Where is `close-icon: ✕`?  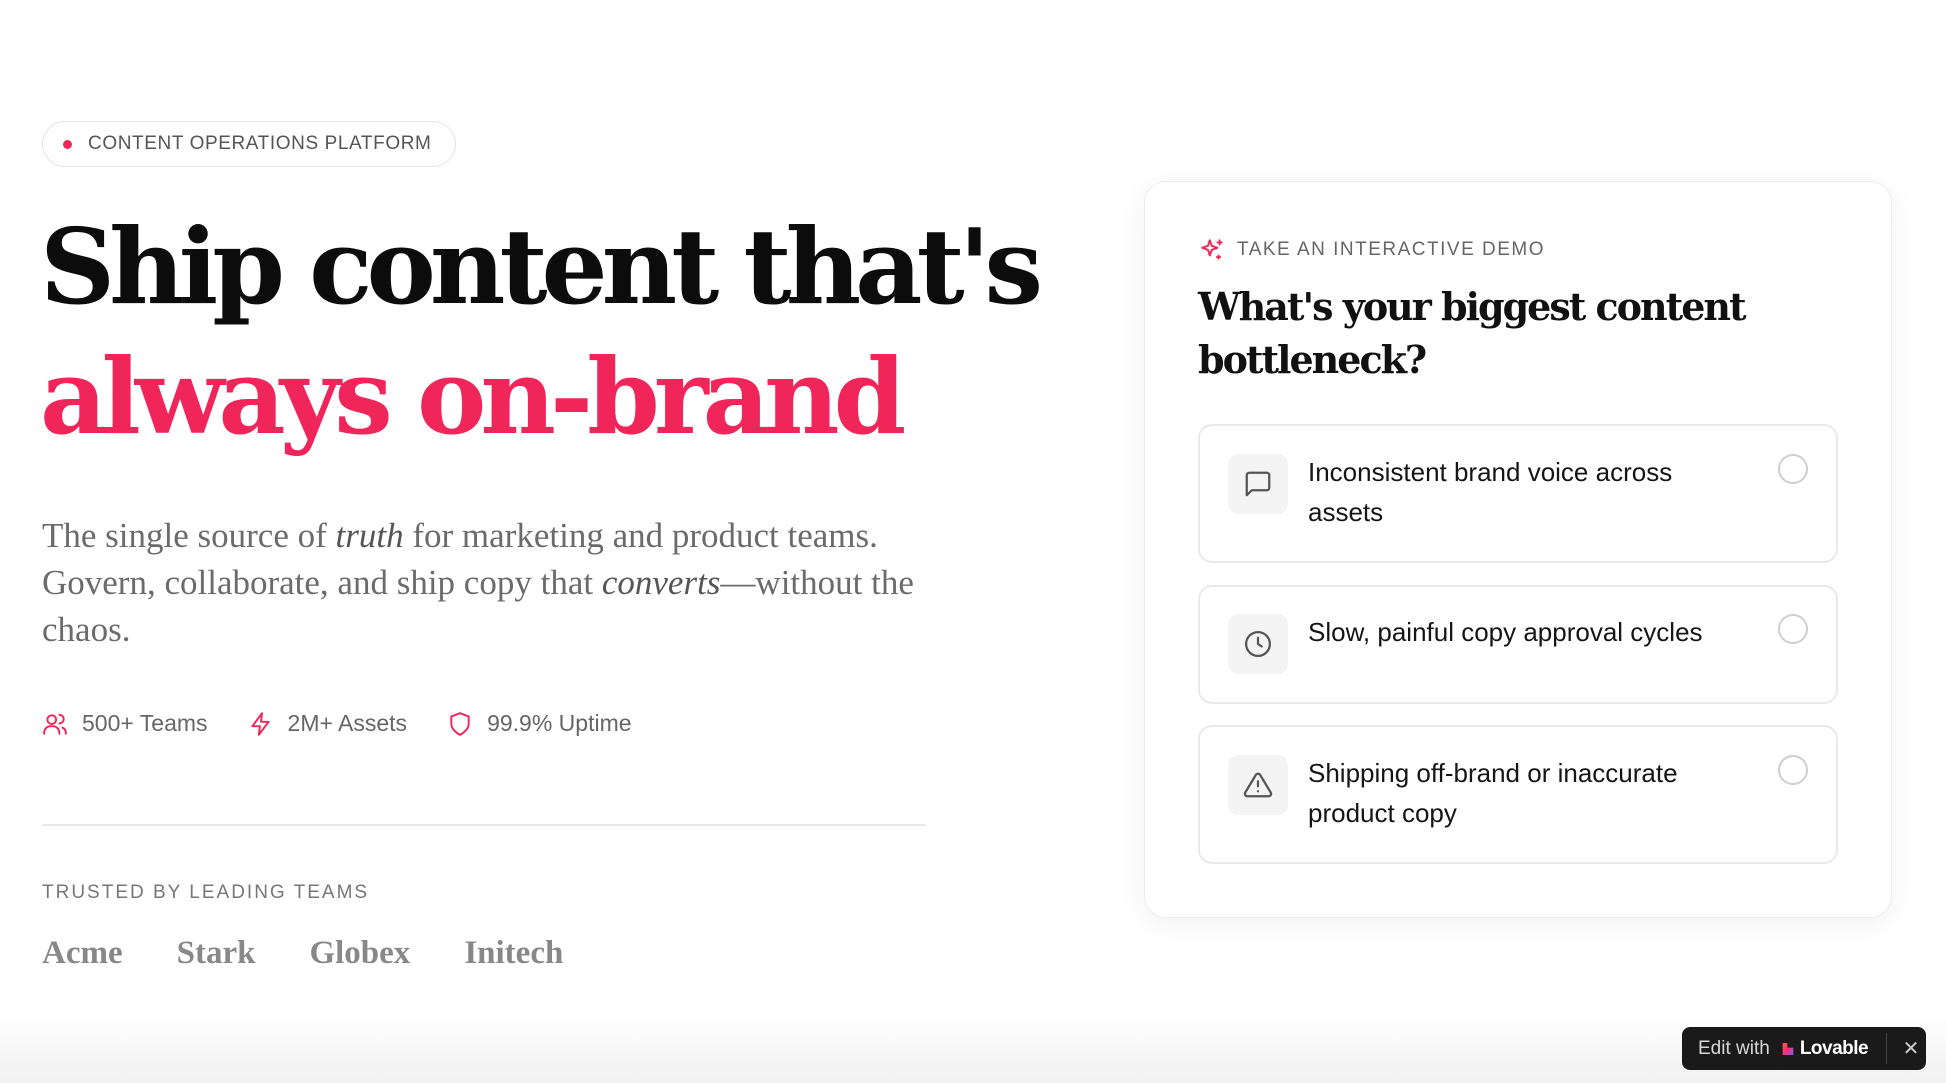 close-icon: ✕ is located at coordinates (1911, 1048).